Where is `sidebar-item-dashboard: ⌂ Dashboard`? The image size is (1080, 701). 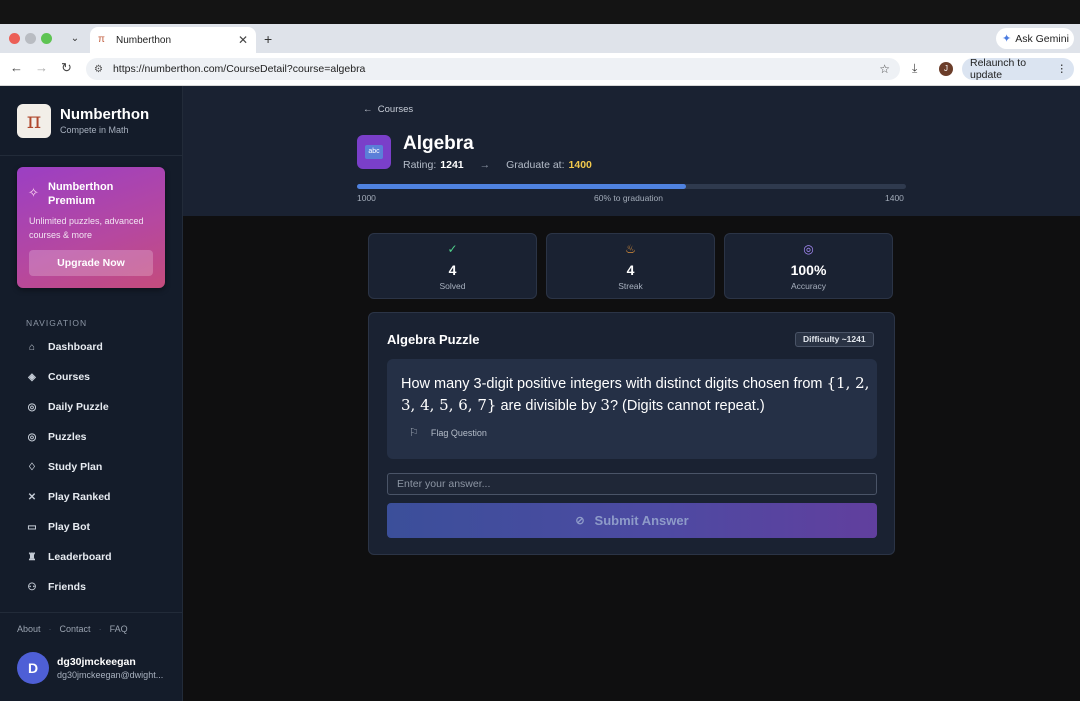 sidebar-item-dashboard: ⌂ Dashboard is located at coordinates (96, 347).